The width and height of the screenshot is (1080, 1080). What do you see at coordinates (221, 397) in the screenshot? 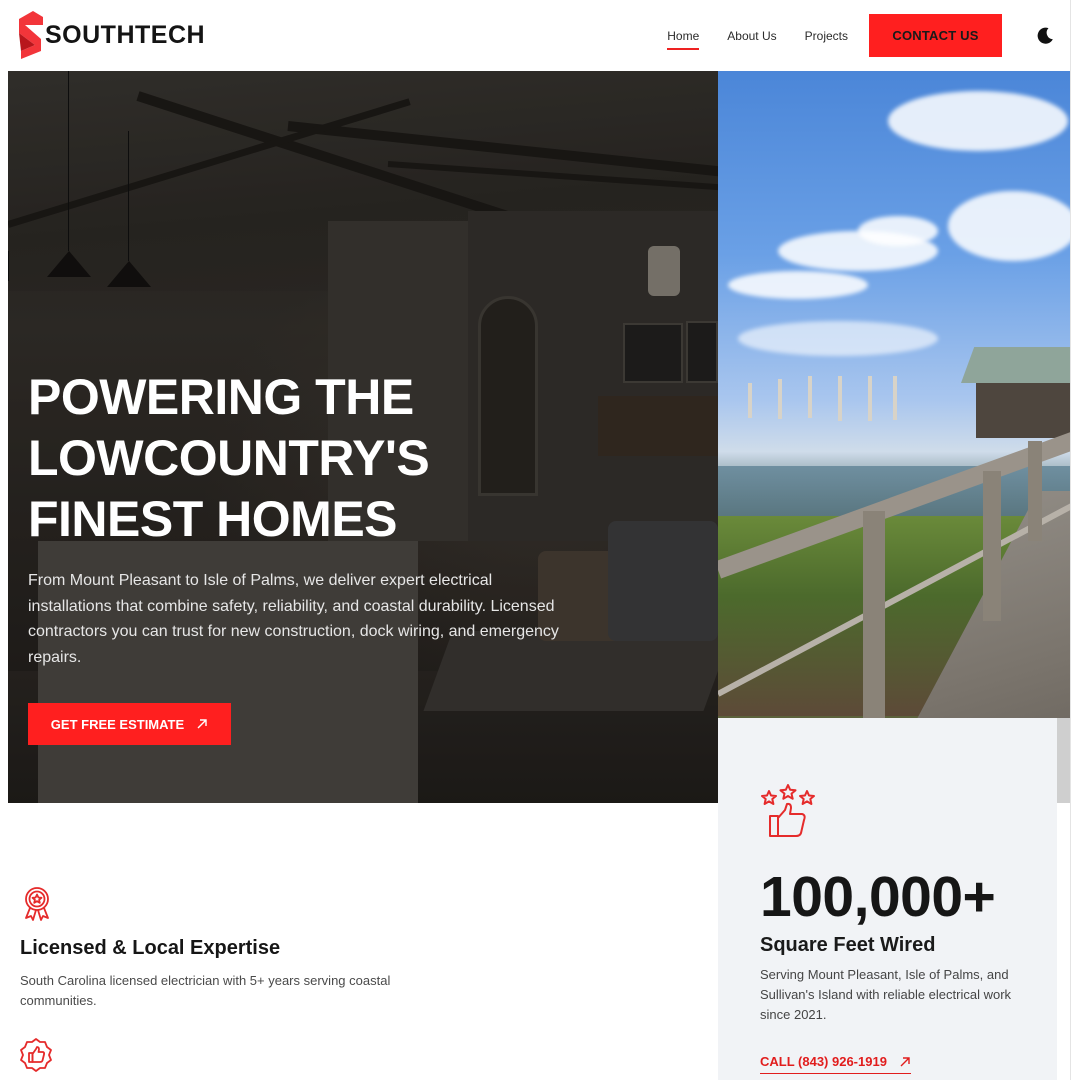
I see `hero-title-line-1: POWERING THE` at bounding box center [221, 397].